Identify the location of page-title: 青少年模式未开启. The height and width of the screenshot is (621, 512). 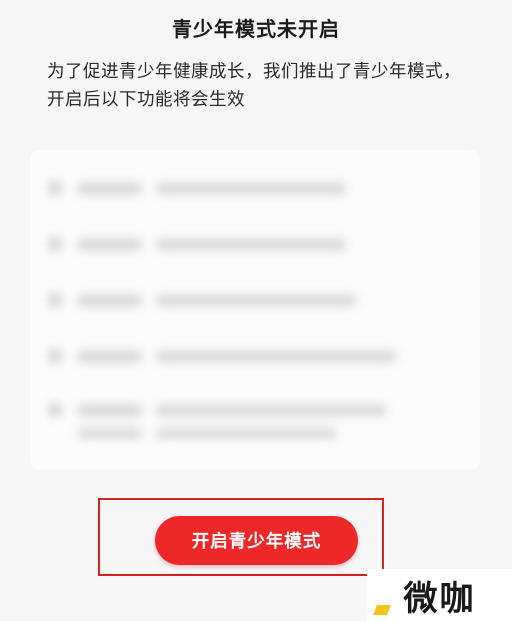
(256, 29).